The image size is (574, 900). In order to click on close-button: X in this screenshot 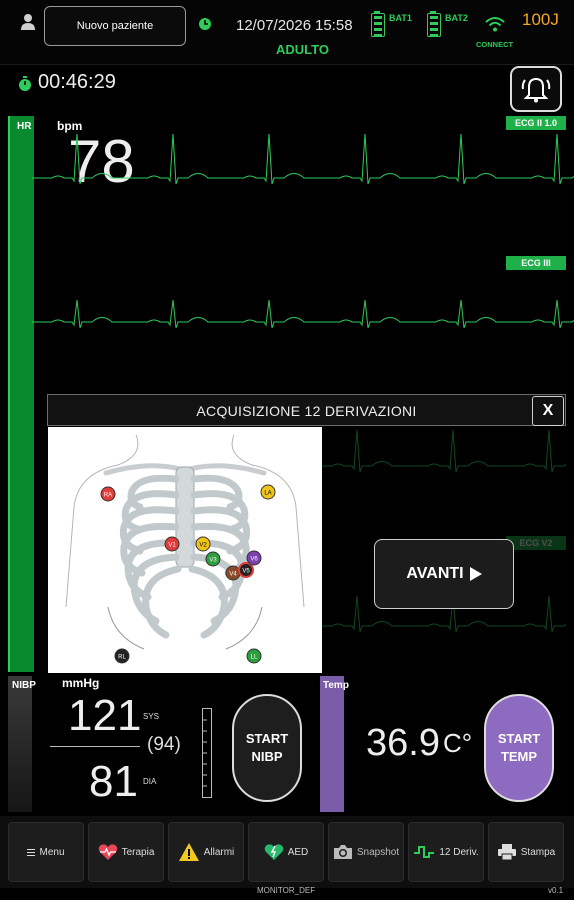, I will do `click(548, 411)`.